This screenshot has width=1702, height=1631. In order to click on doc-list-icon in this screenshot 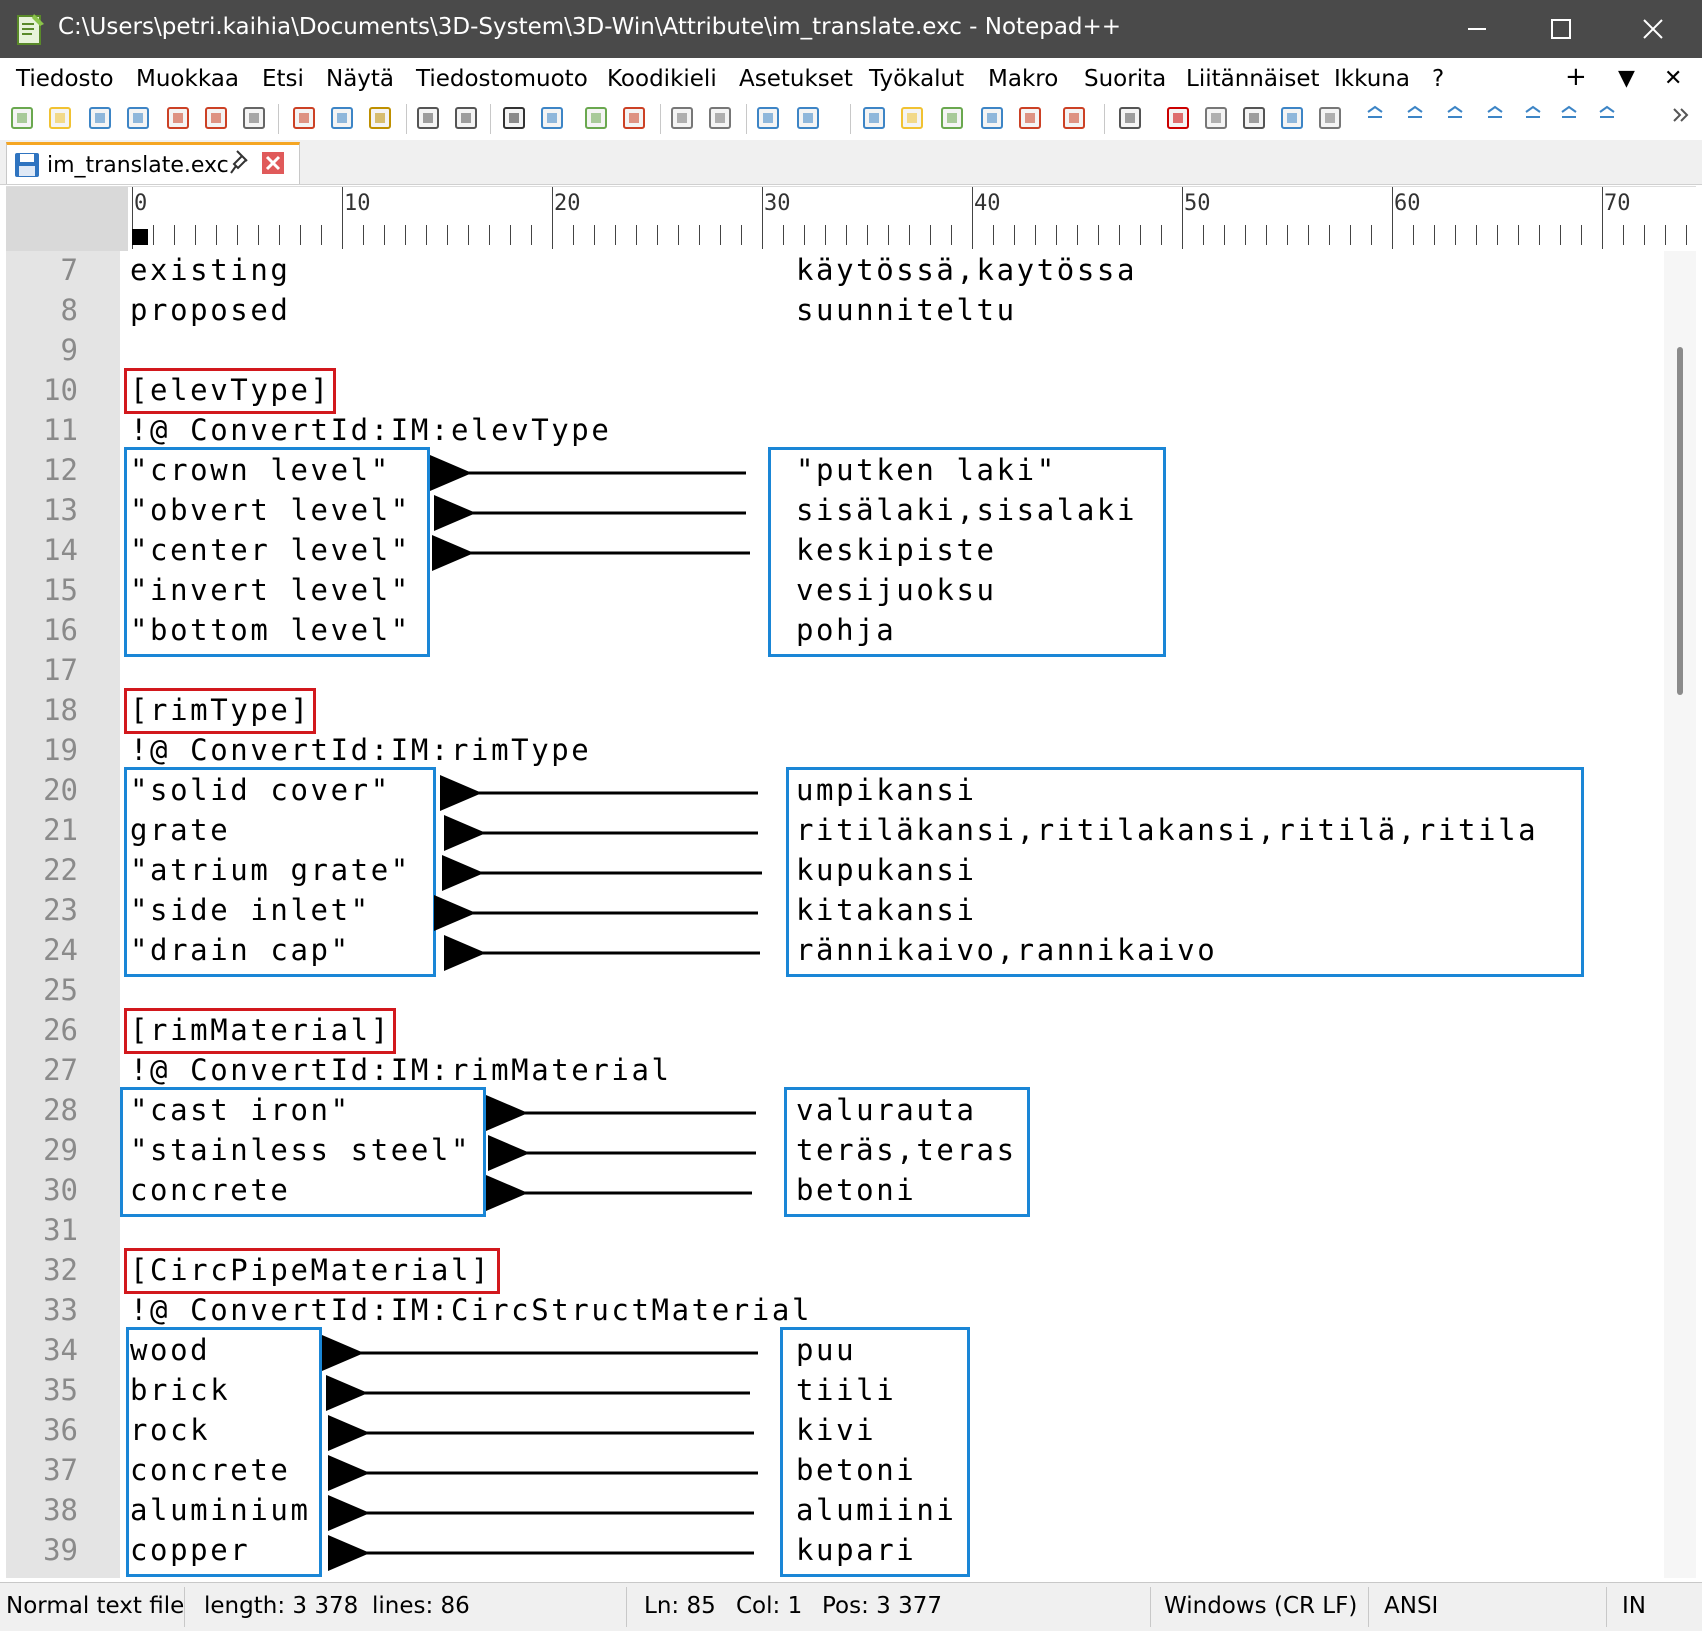, I will do `click(992, 118)`.